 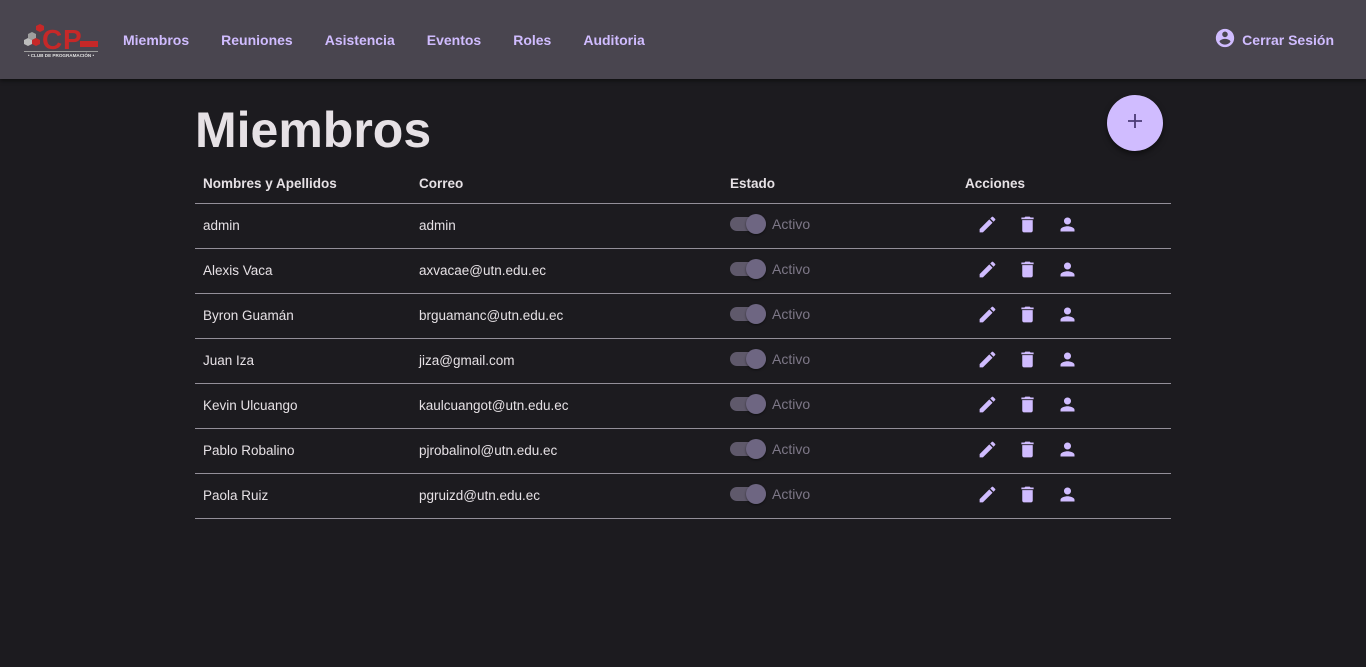 I want to click on member-email: pjrobalinol@utn.edu.ec, so click(x=566, y=451).